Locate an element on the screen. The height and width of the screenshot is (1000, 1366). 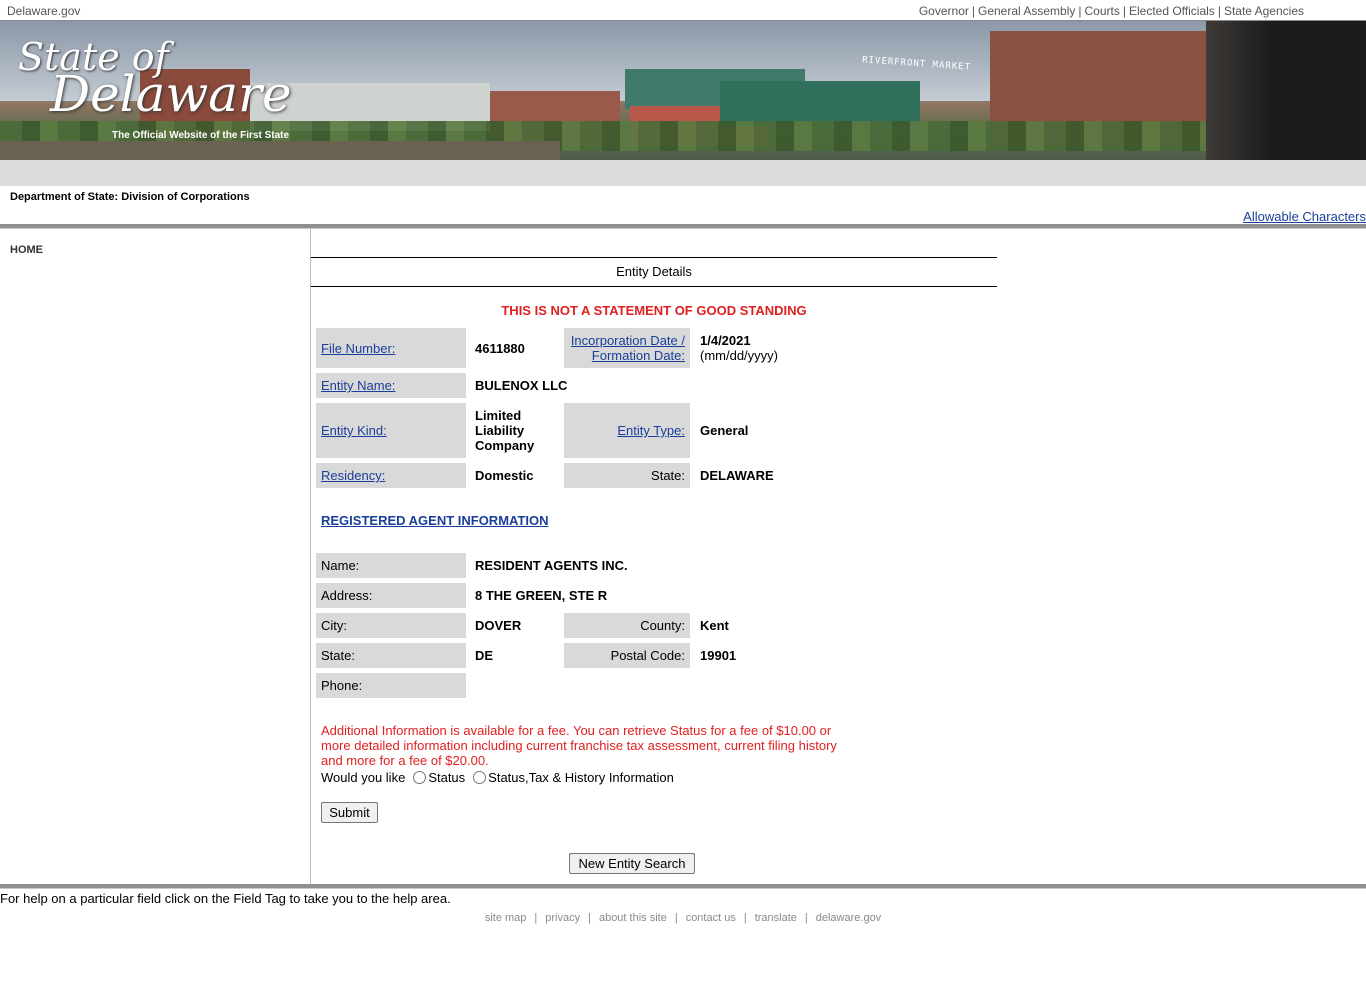
state-agencies-link: State Agencies is located at coordinates (1264, 11).